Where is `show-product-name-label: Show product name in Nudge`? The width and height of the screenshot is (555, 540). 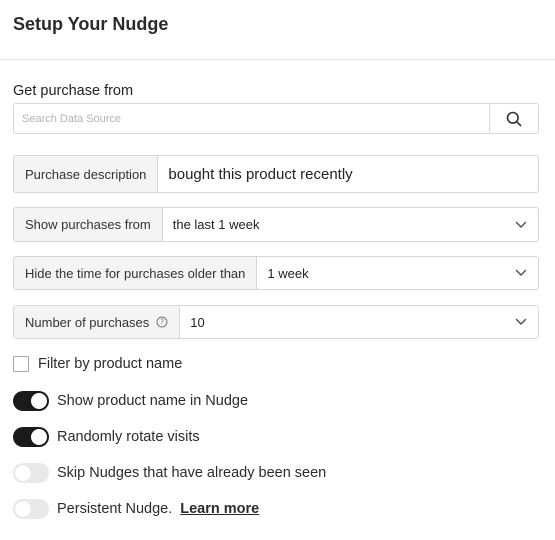 show-product-name-label: Show product name in Nudge is located at coordinates (153, 401).